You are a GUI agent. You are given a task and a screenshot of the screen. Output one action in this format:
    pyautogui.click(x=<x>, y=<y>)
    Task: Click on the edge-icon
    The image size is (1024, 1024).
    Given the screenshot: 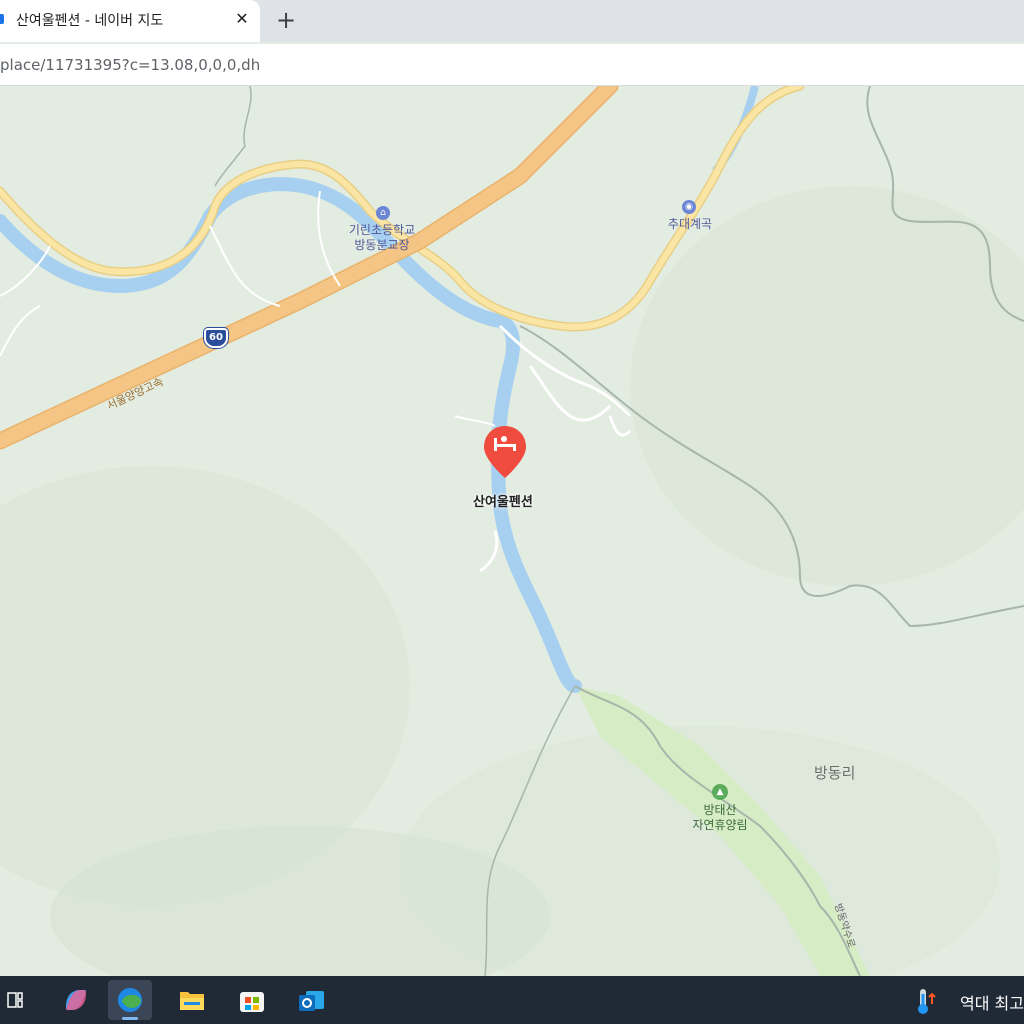 What is the action you would take?
    pyautogui.click(x=130, y=1000)
    